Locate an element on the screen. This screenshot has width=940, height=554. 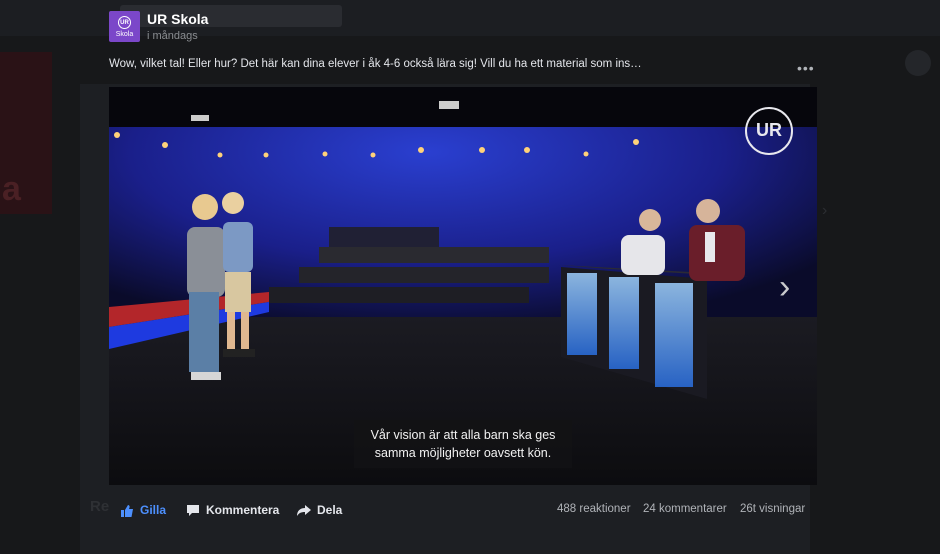
ur-logo-mark: UR is located at coordinates (124, 22).